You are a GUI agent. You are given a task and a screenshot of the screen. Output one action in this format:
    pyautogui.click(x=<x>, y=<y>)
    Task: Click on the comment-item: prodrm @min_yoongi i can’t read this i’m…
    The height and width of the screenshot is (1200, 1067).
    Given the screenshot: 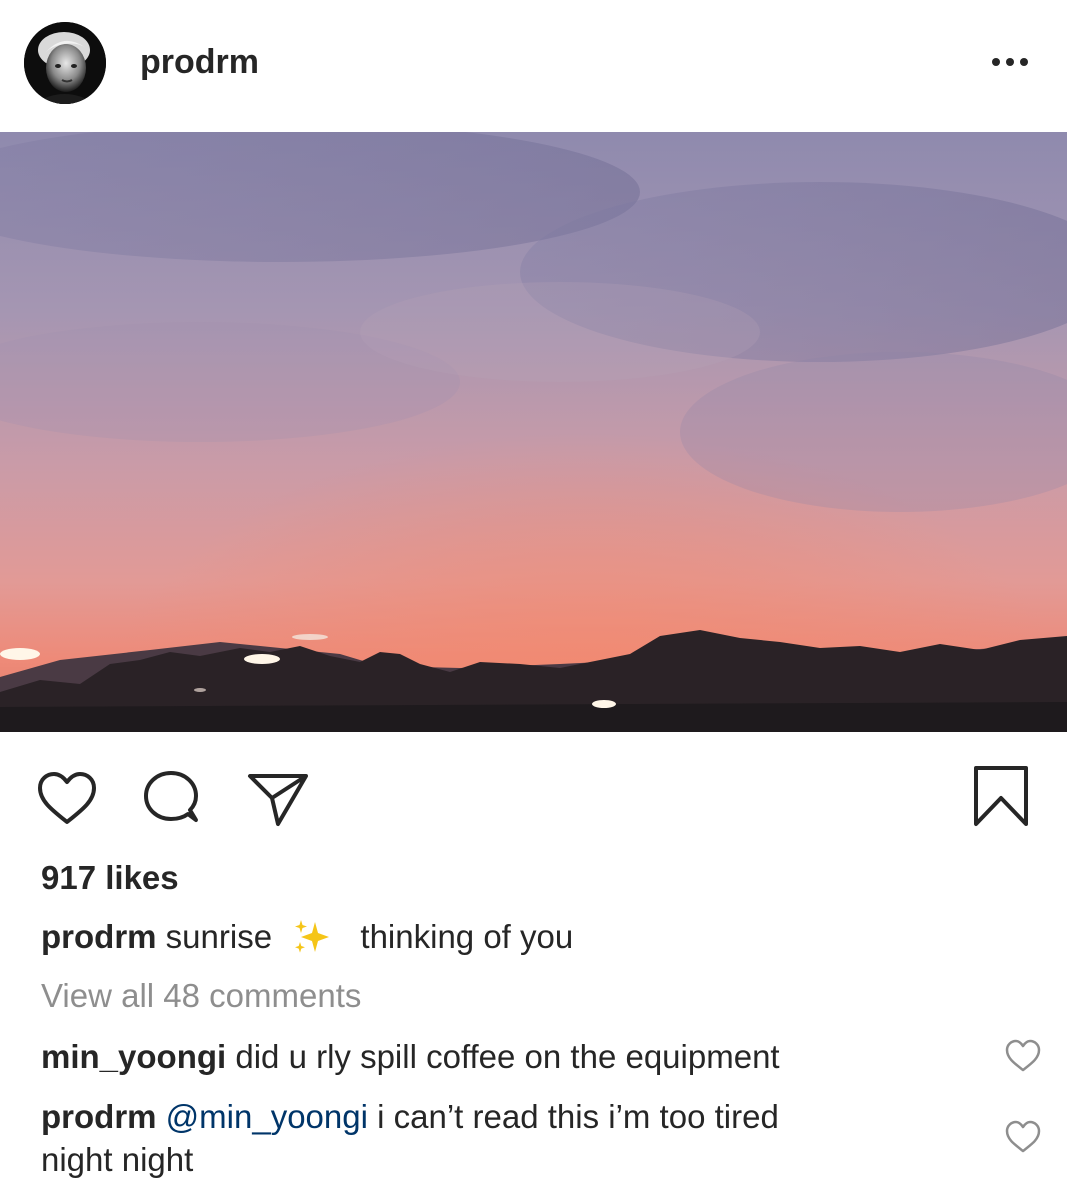 What is the action you would take?
    pyautogui.click(x=491, y=1138)
    